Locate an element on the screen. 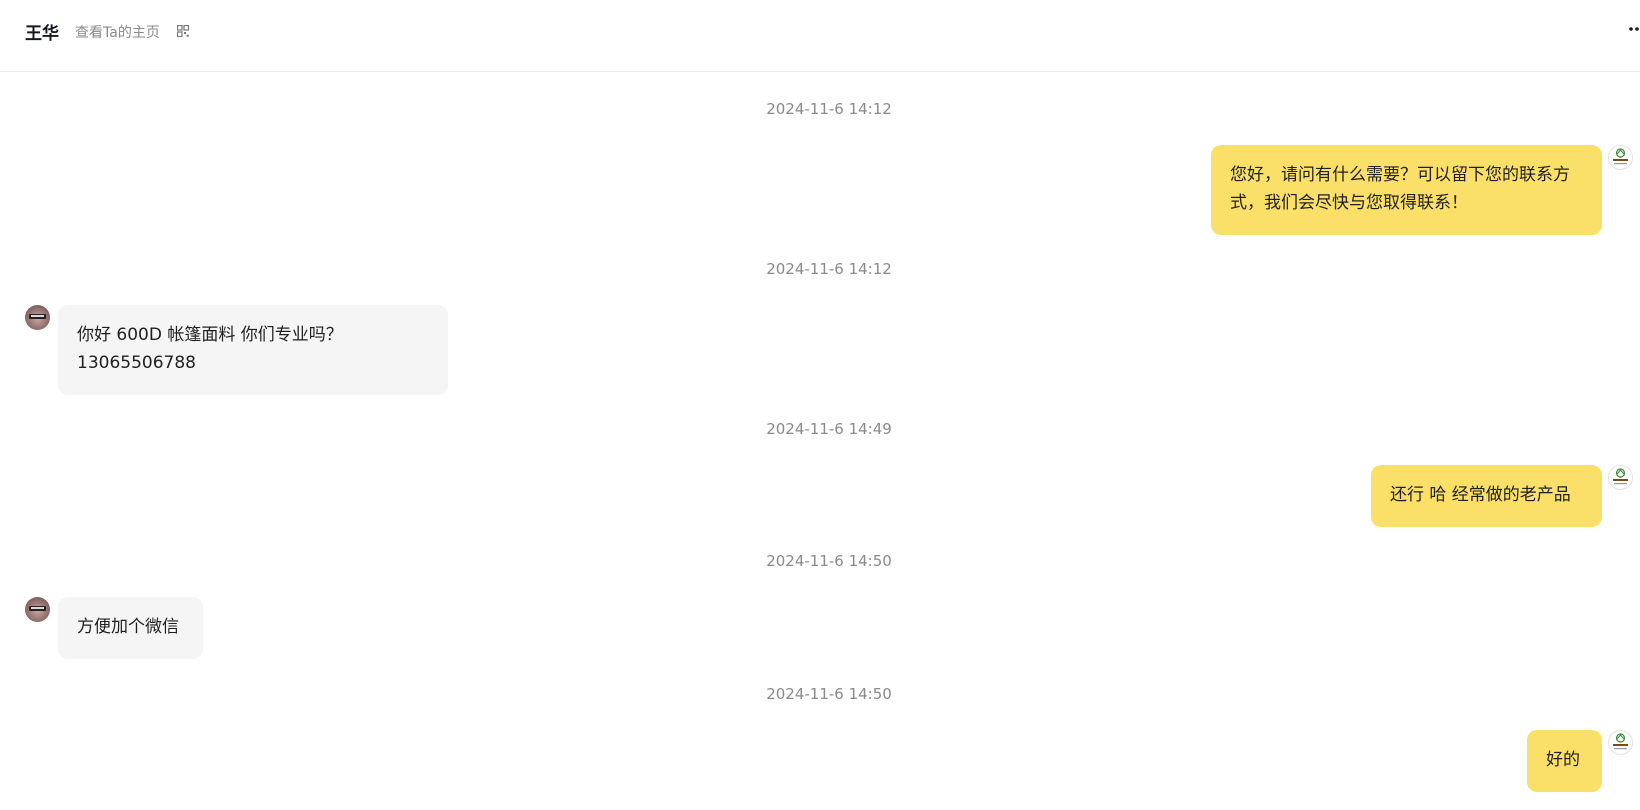 The image size is (1640, 810). outgoing-message: 您好，请问有什么需要？可以留下您的联系方式，我们会尽快与您取得联系！ is located at coordinates (1406, 190).